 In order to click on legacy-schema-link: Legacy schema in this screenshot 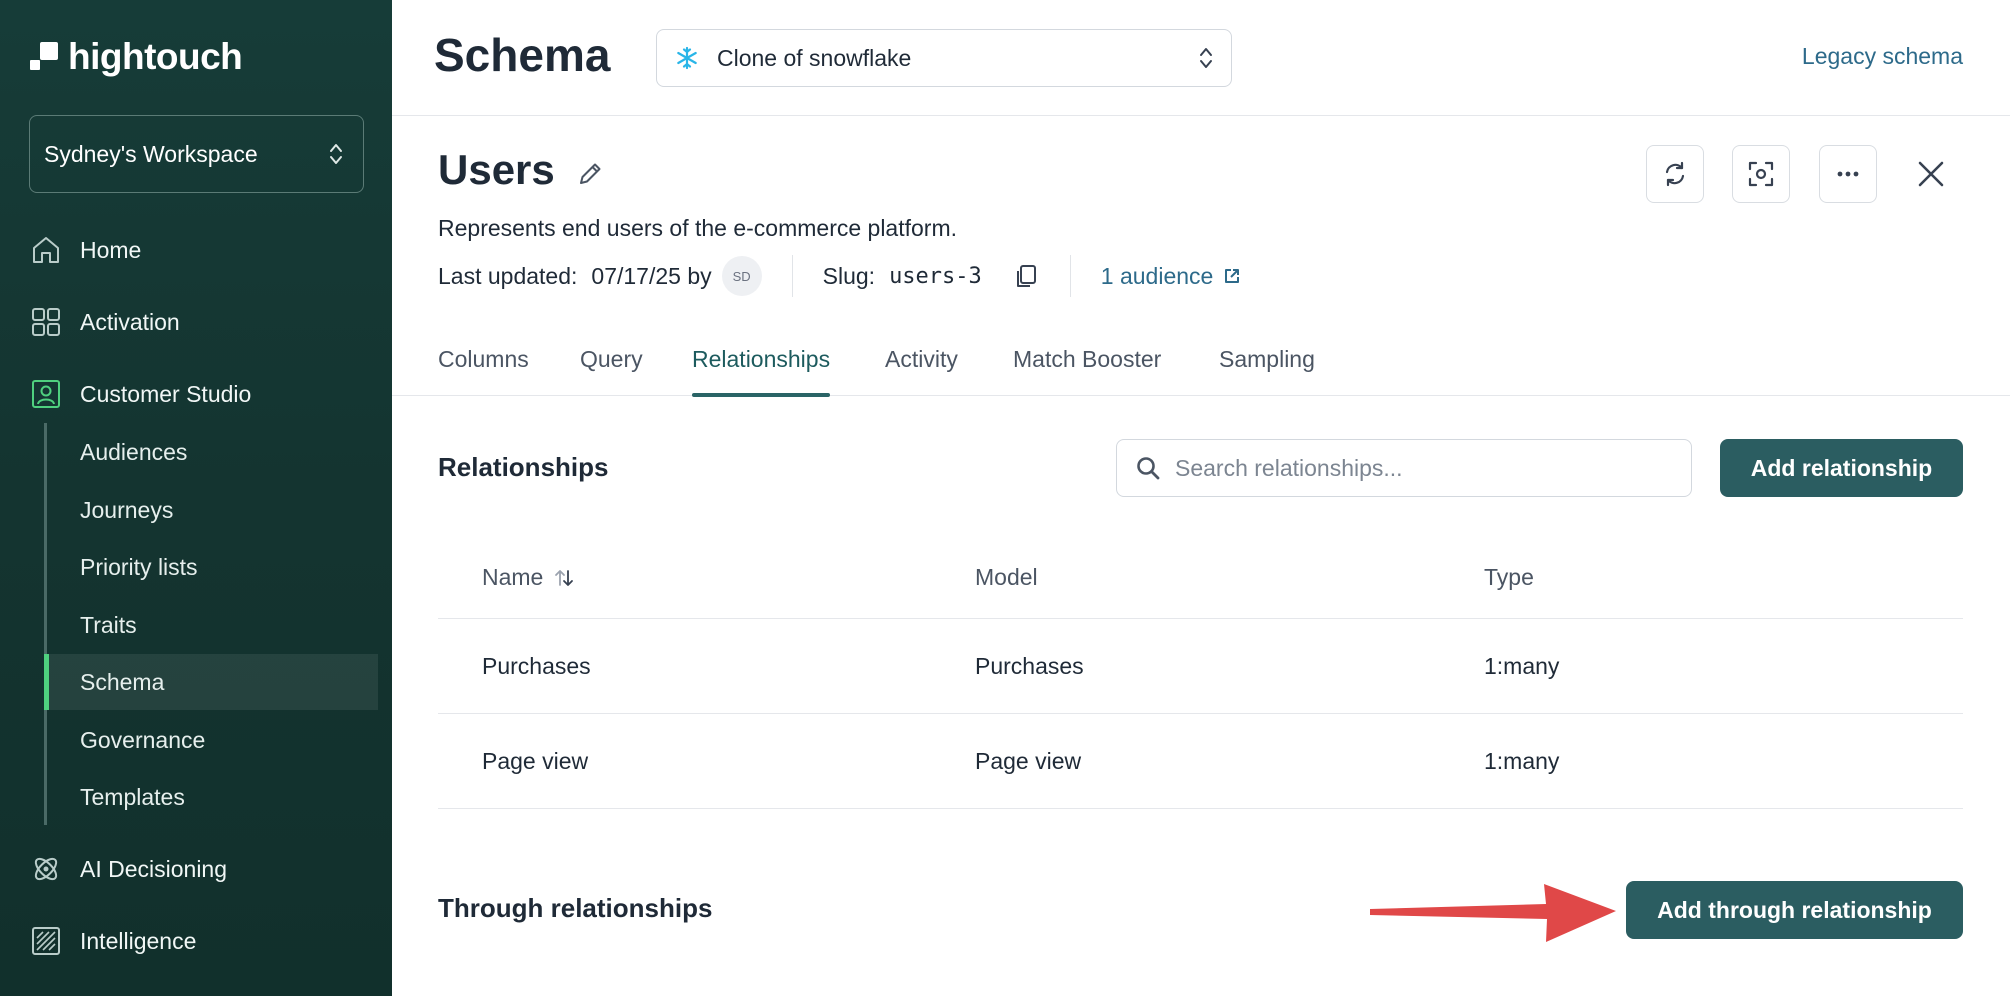, I will do `click(1882, 56)`.